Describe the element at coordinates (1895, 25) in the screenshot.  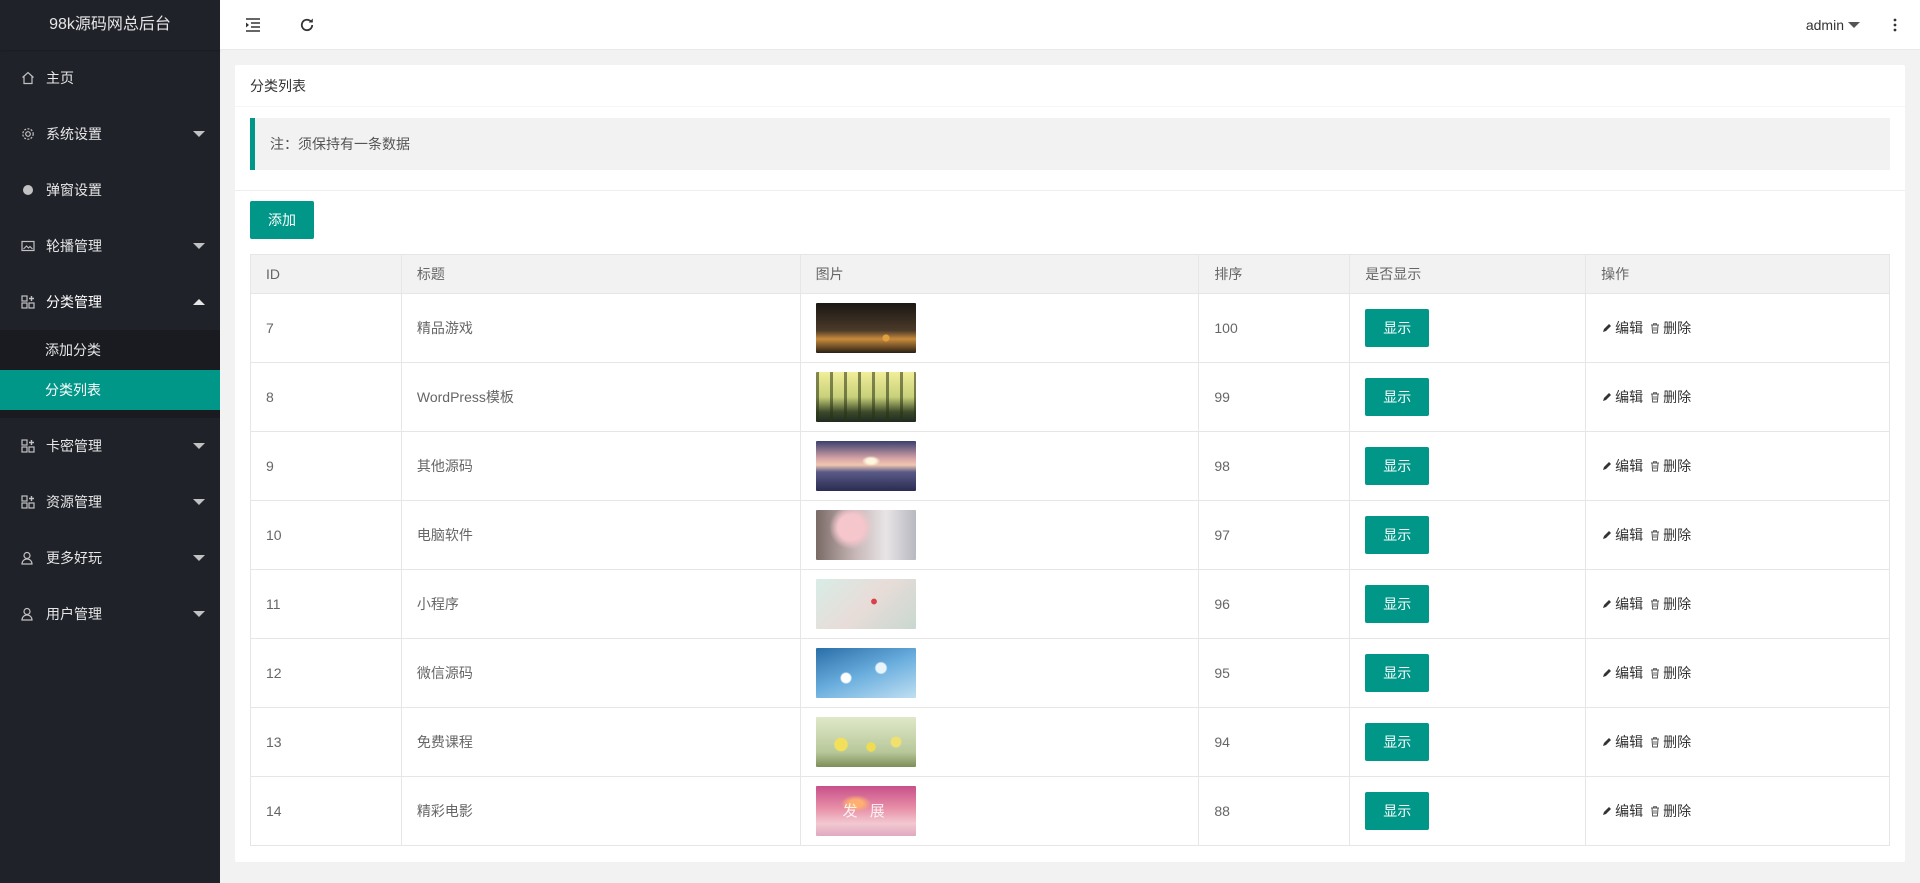
I see `more-button` at that location.